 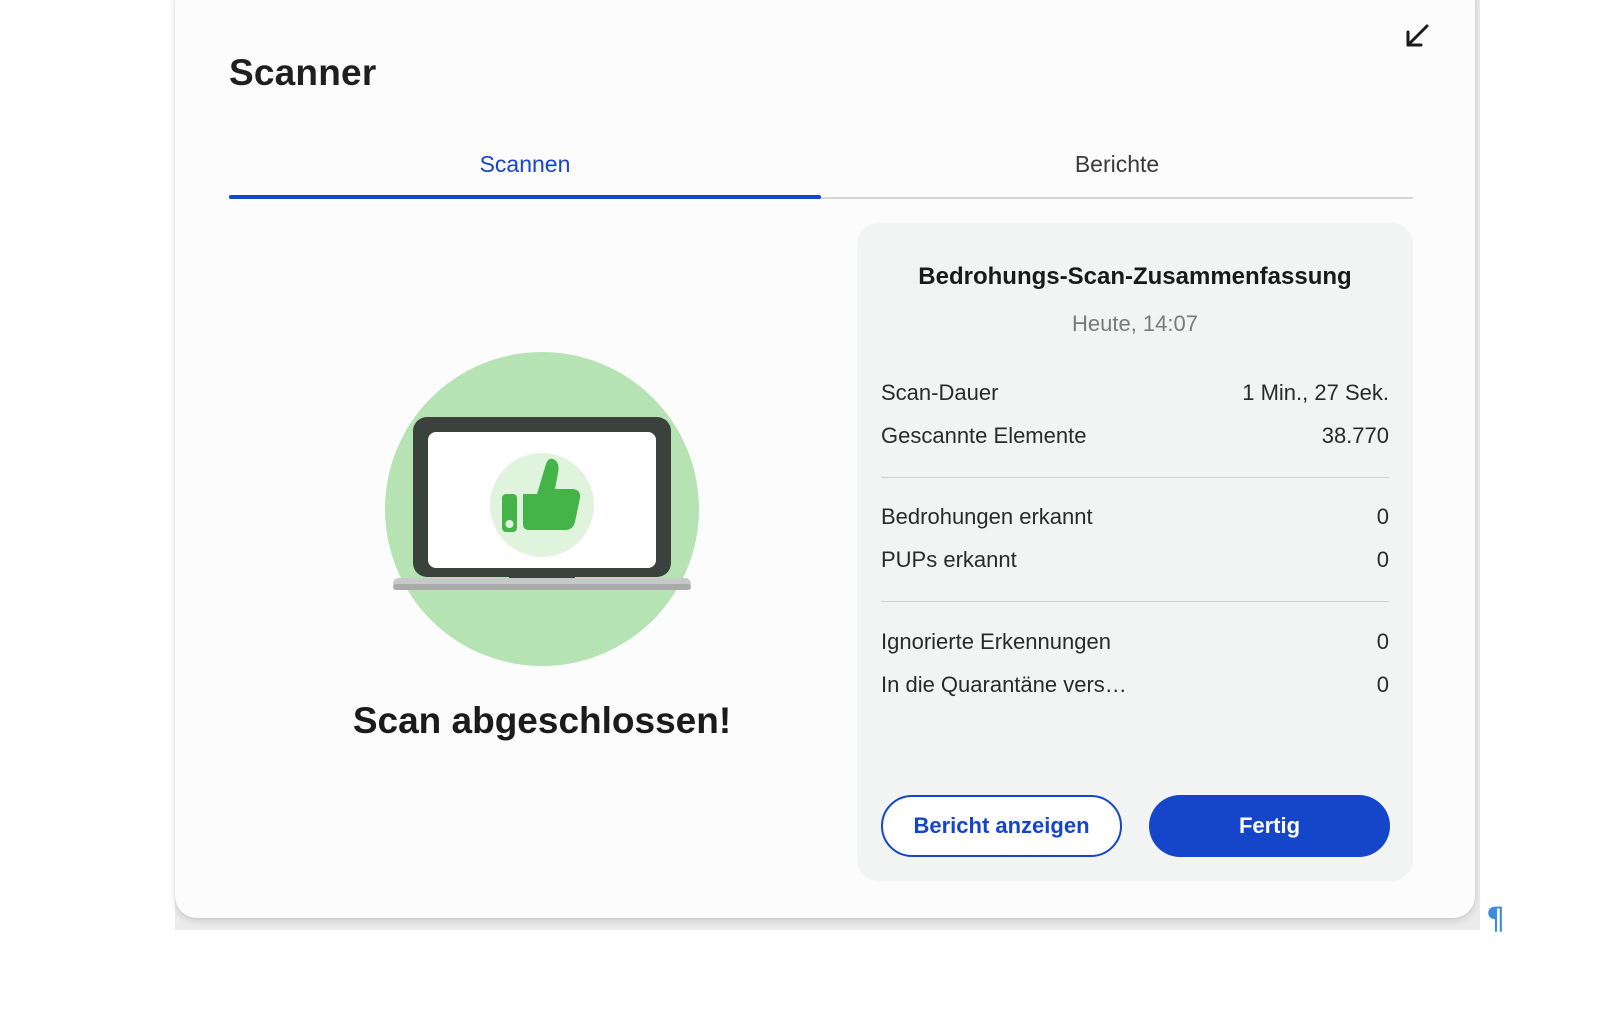 I want to click on arrow-down-left-icon, so click(x=1417, y=35).